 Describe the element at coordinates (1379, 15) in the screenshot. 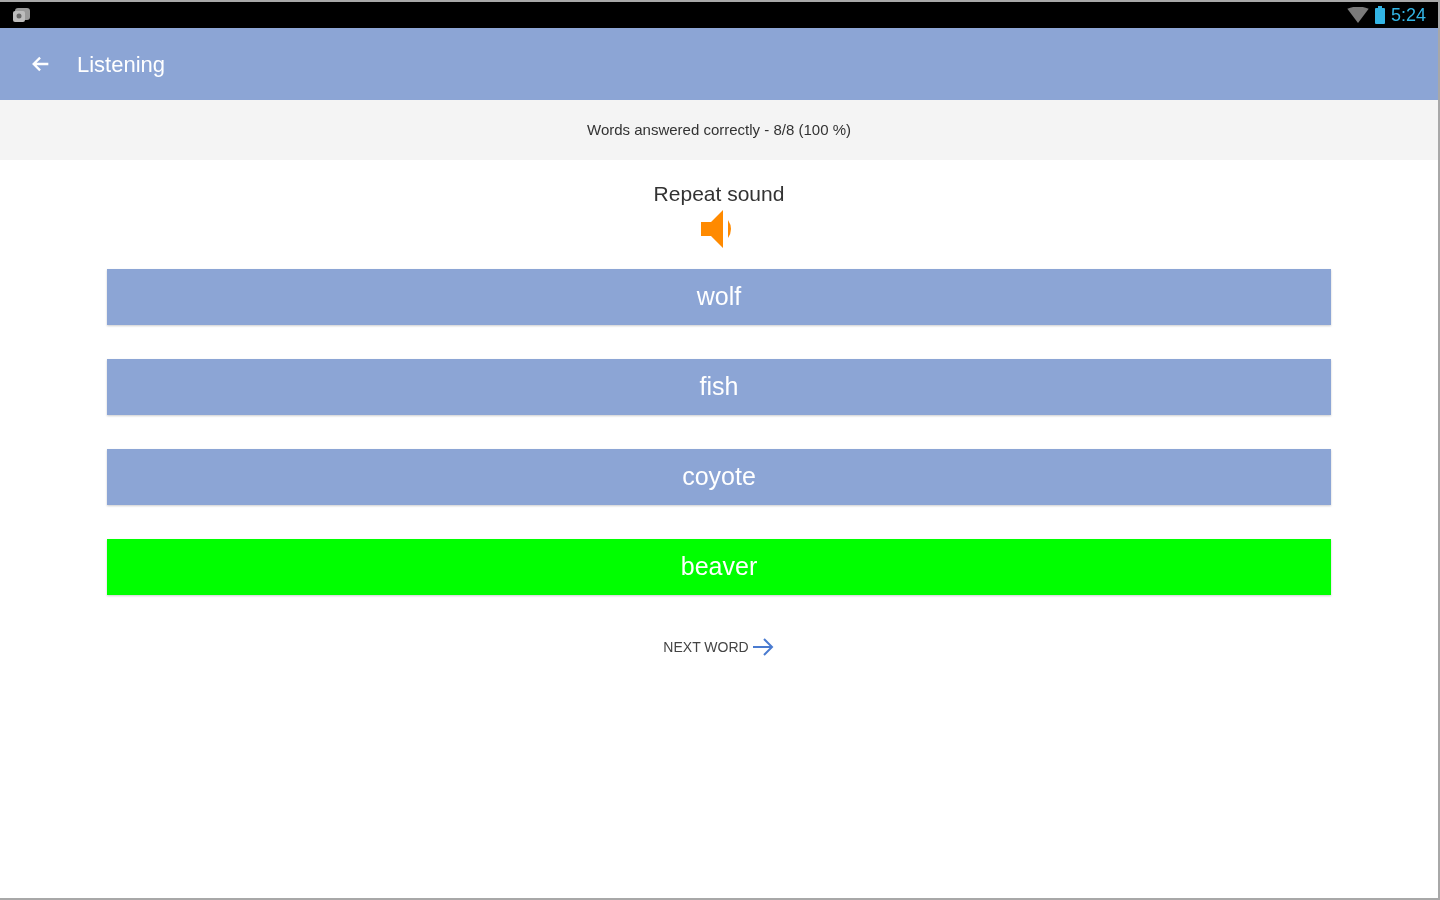

I see `battery-icon` at that location.